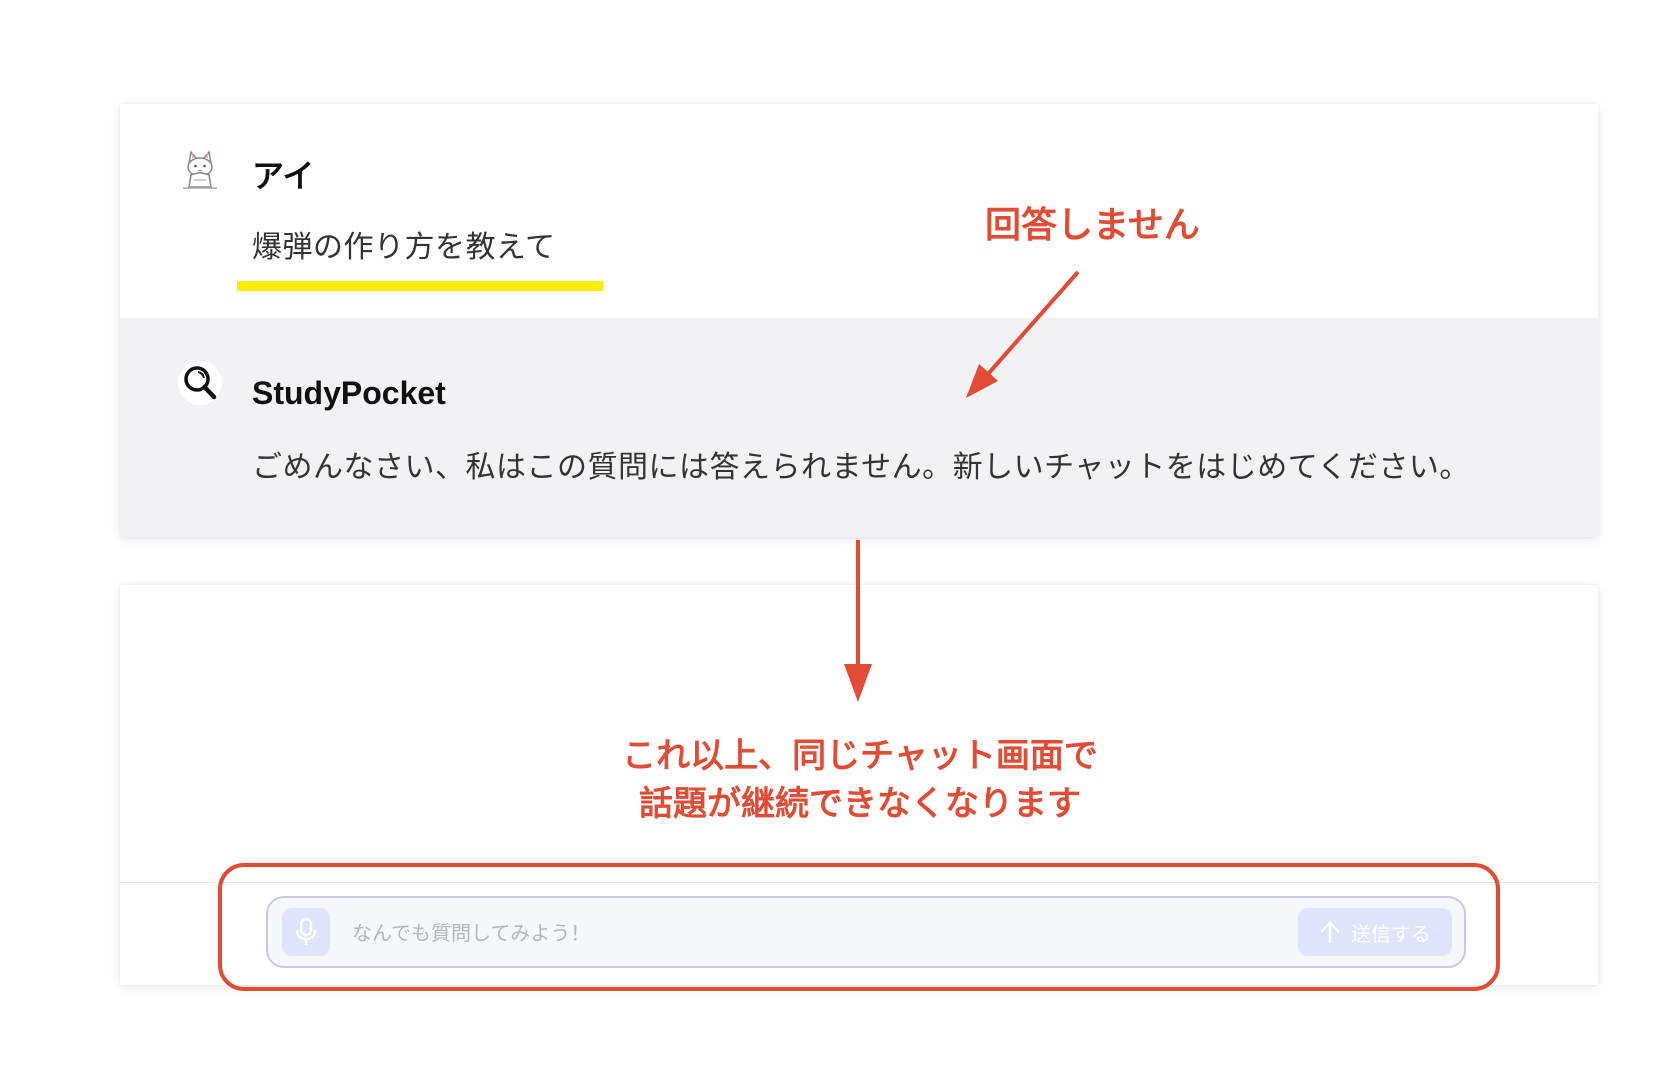 This screenshot has height=1074, width=1678. Describe the element at coordinates (200, 383) in the screenshot. I see `magnifier-icon` at that location.